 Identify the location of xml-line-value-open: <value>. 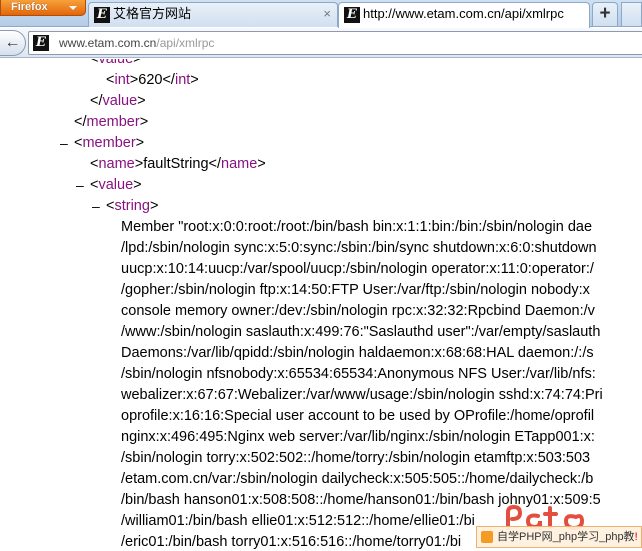
(116, 63).